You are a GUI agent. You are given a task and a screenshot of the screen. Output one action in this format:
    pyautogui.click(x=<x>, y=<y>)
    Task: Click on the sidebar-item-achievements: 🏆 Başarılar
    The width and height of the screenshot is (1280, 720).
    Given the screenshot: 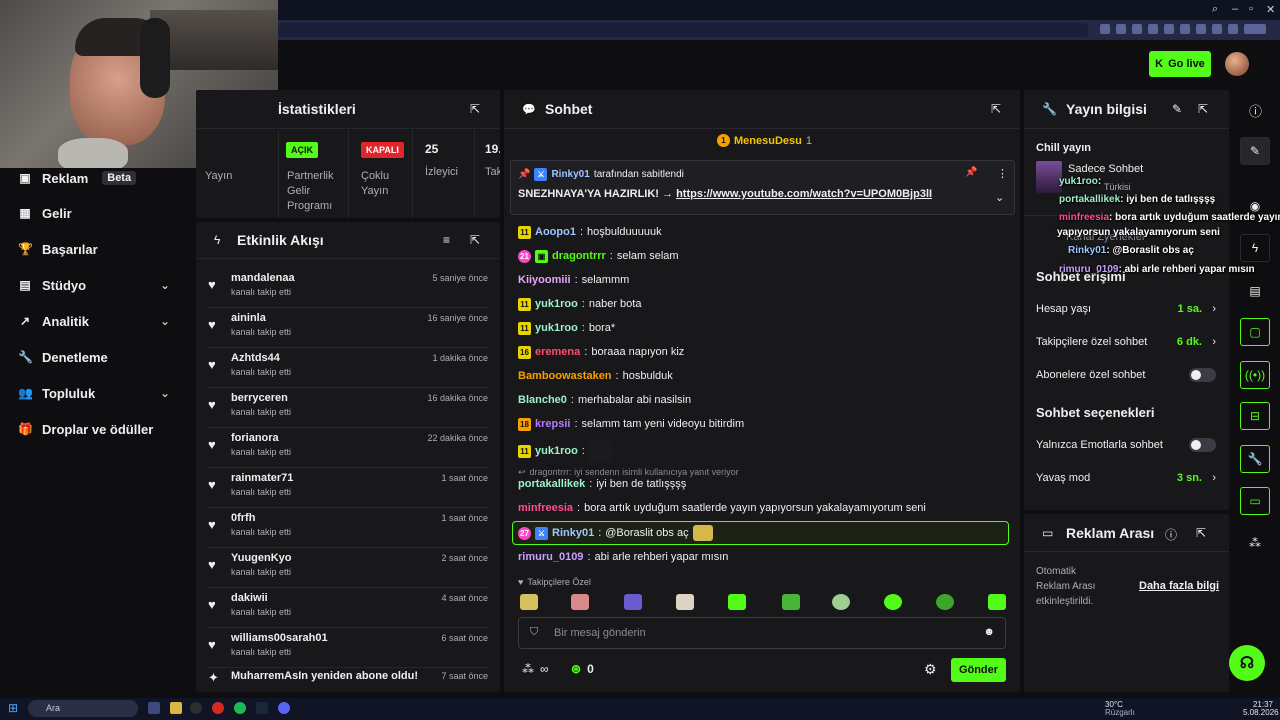 What is the action you would take?
    pyautogui.click(x=58, y=249)
    